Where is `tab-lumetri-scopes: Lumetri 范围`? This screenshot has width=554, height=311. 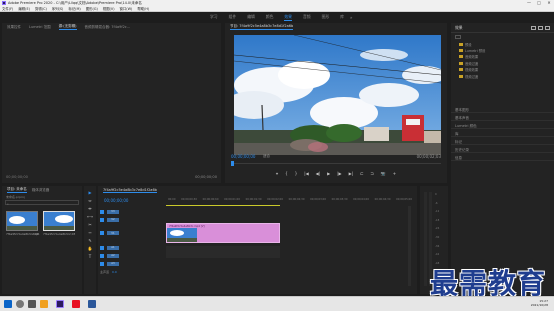
tab-lumetri-scopes: Lumetri 范围 is located at coordinates (40, 27).